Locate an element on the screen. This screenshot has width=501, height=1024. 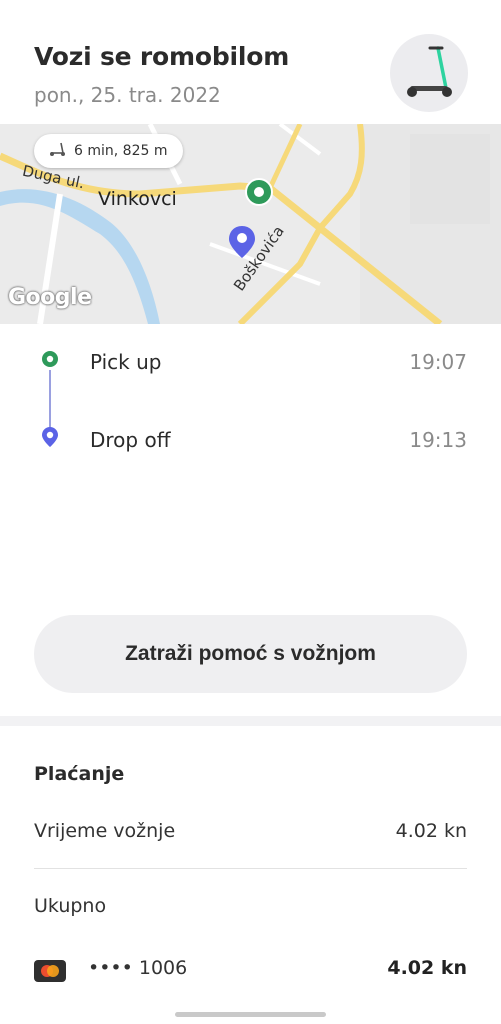
section-divider is located at coordinates (250, 721).